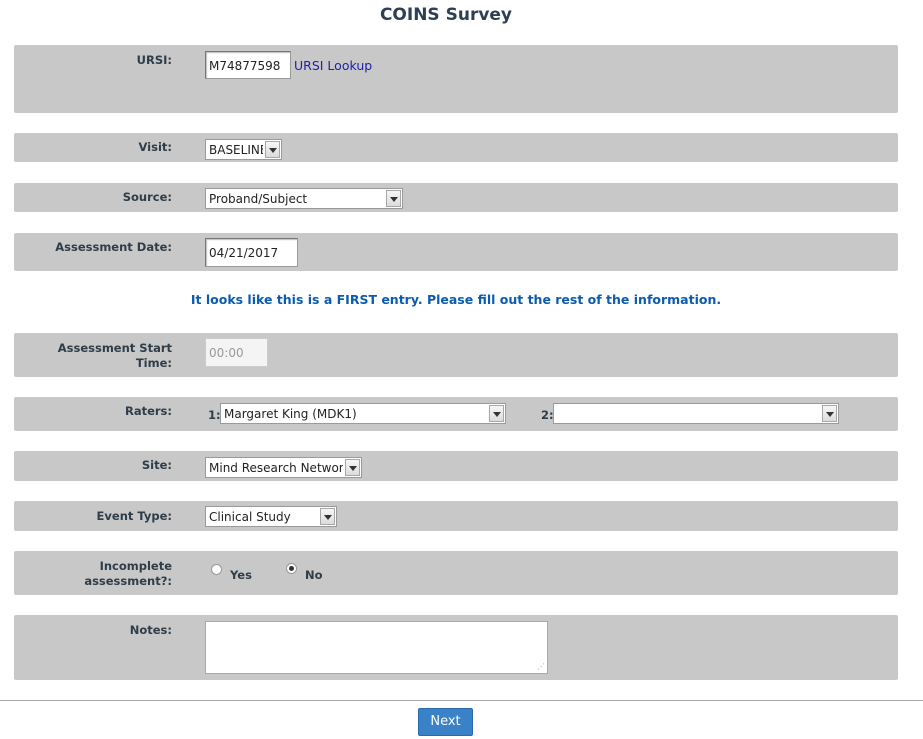 The image size is (923, 739). I want to click on start-time-input: 00:00, so click(236, 352).